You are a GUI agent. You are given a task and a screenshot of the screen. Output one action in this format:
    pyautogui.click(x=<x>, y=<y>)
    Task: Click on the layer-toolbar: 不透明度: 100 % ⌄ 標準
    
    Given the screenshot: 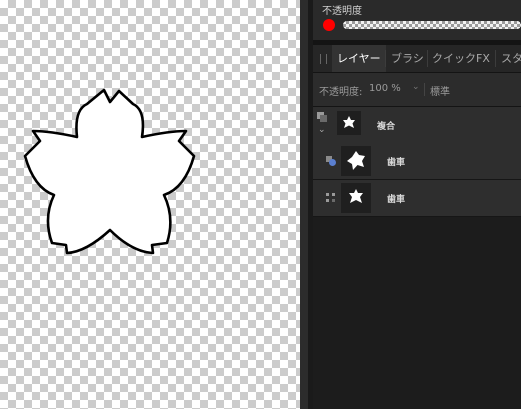 What is the action you would take?
    pyautogui.click(x=417, y=90)
    